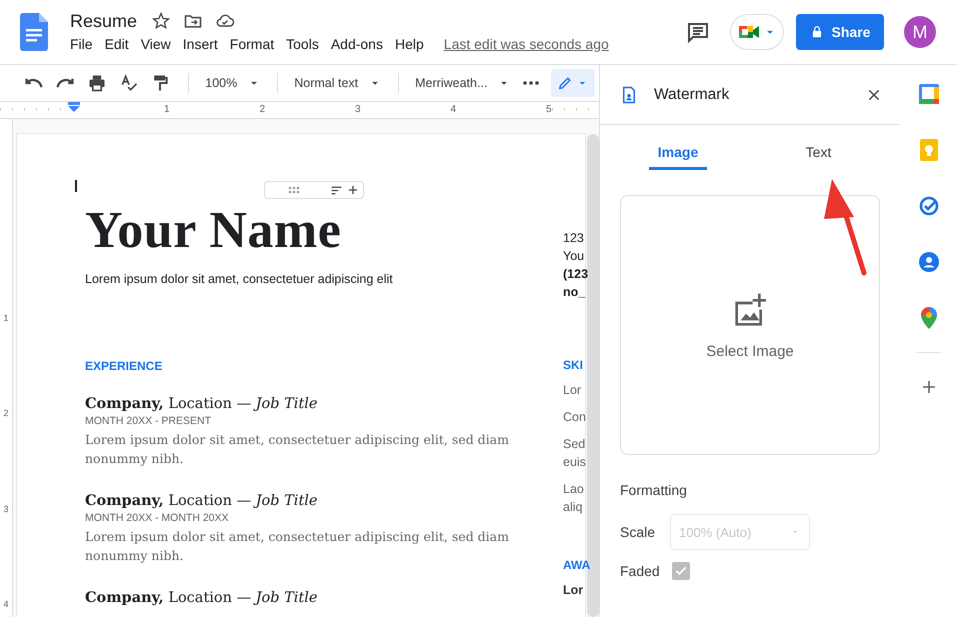 Image resolution: width=957 pixels, height=617 pixels. Describe the element at coordinates (409, 44) in the screenshot. I see `menu-item: Help` at that location.